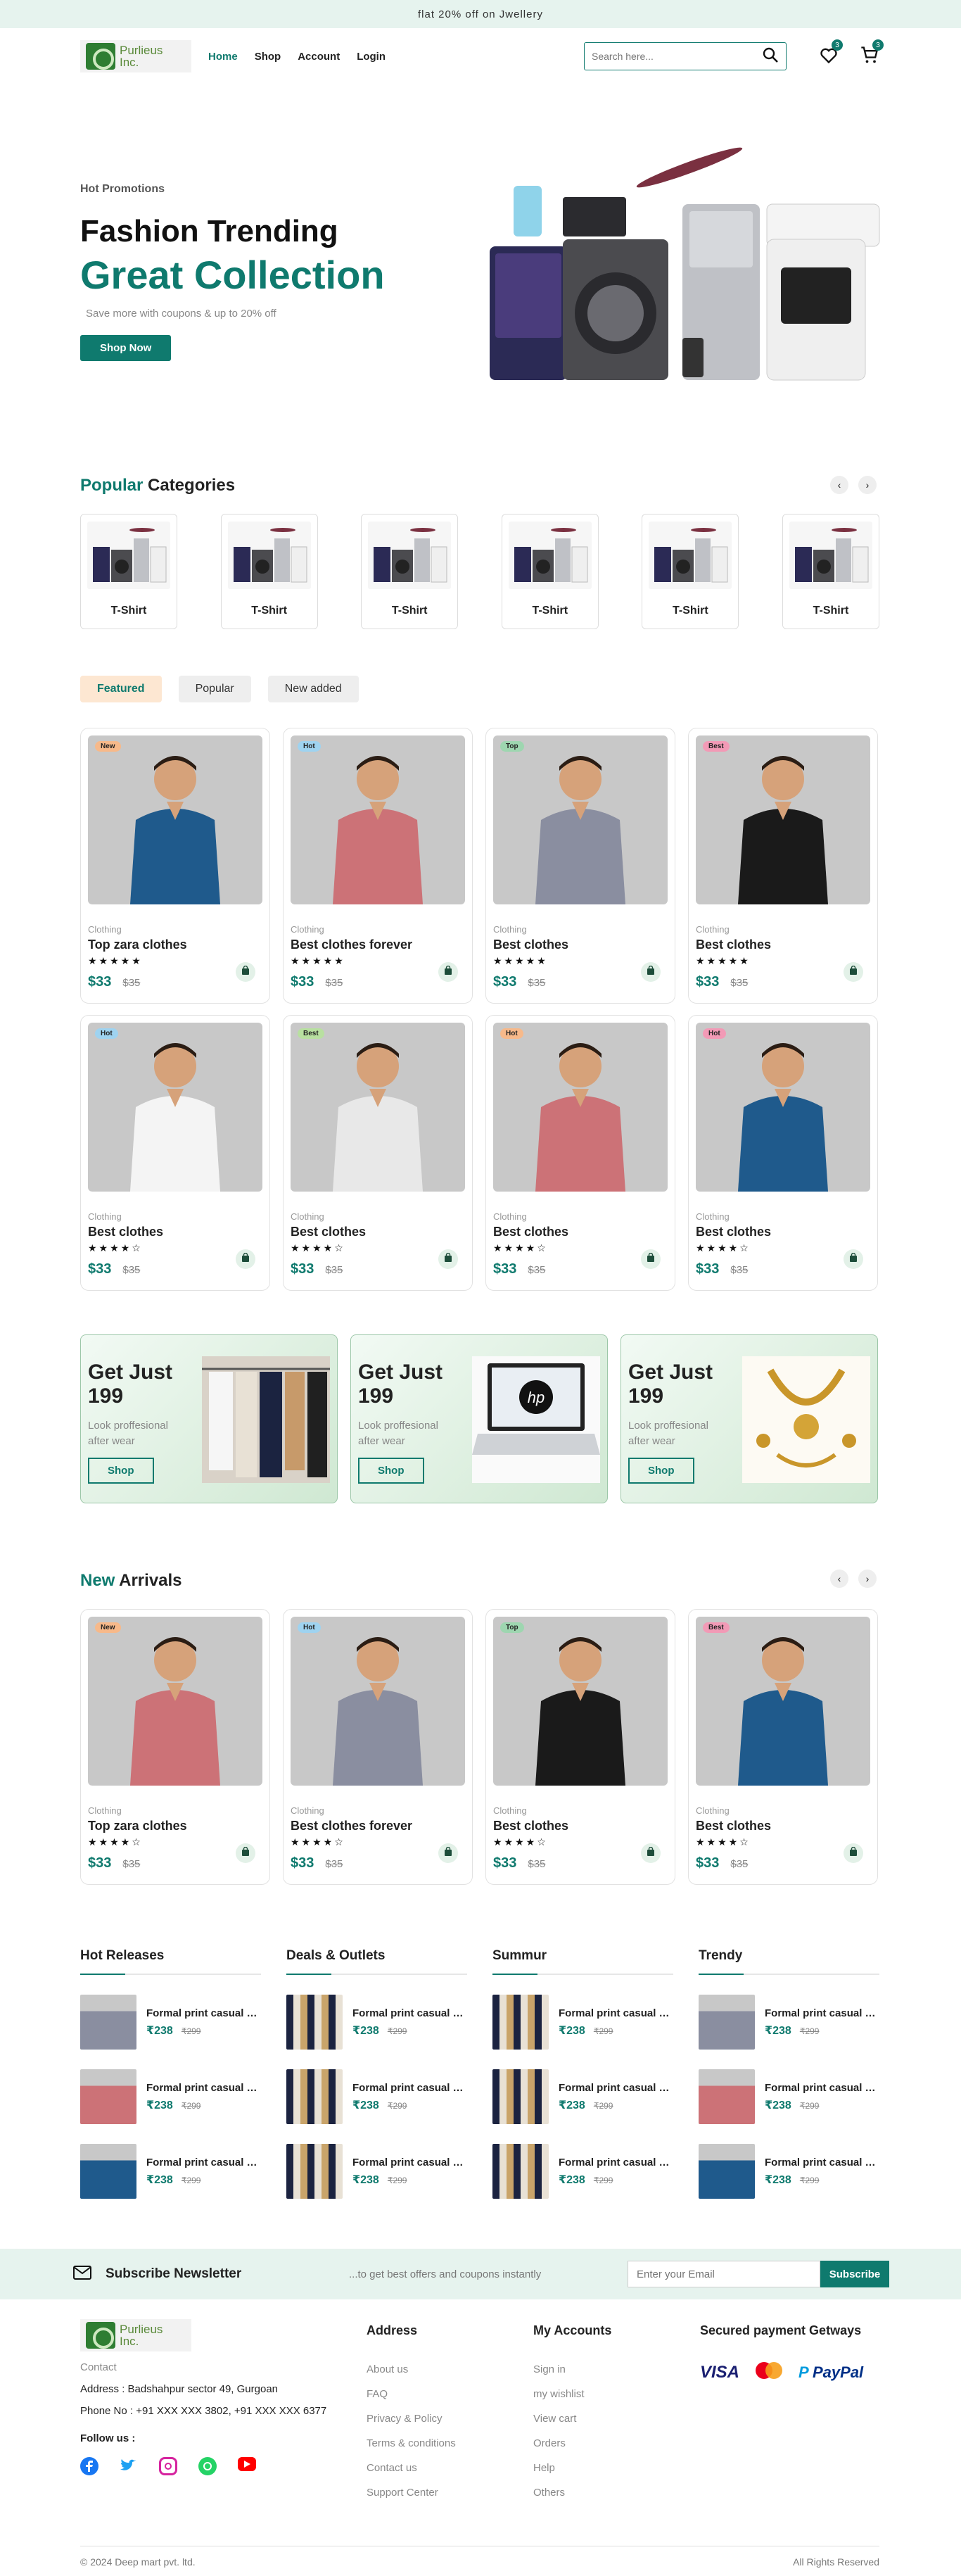  What do you see at coordinates (129, 2466) in the screenshot?
I see `twitter-icon` at bounding box center [129, 2466].